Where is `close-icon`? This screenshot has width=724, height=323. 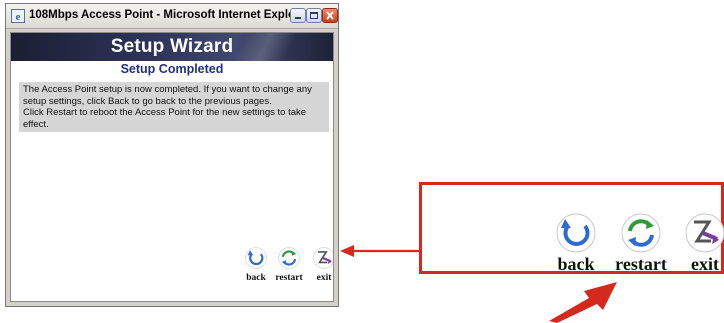 close-icon is located at coordinates (330, 15).